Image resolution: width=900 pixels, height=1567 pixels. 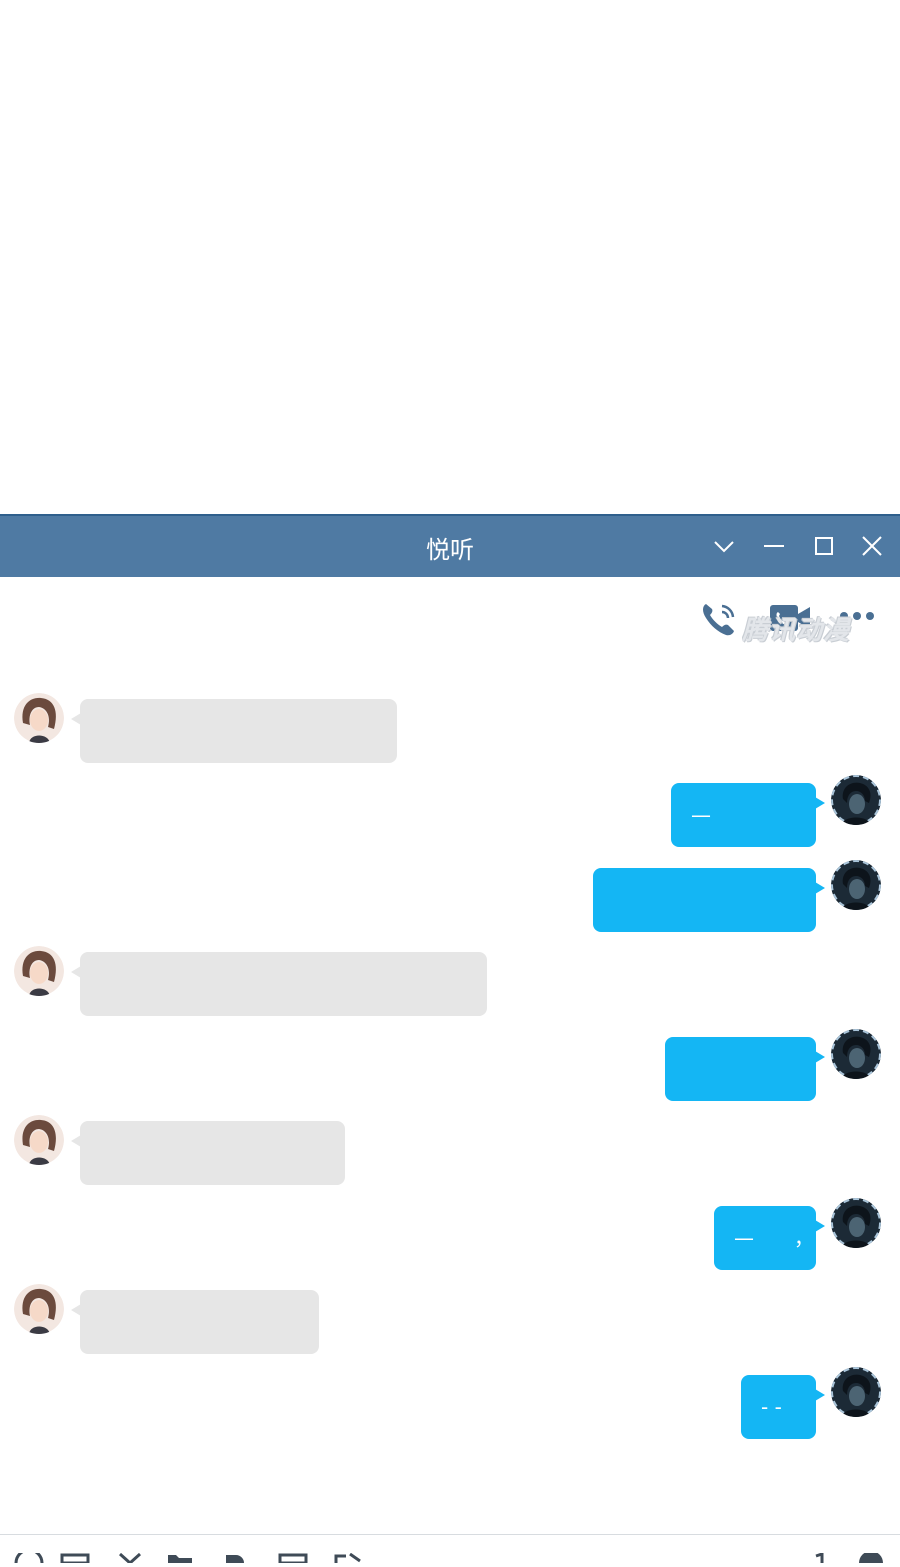 I want to click on maximize-button, so click(x=824, y=546).